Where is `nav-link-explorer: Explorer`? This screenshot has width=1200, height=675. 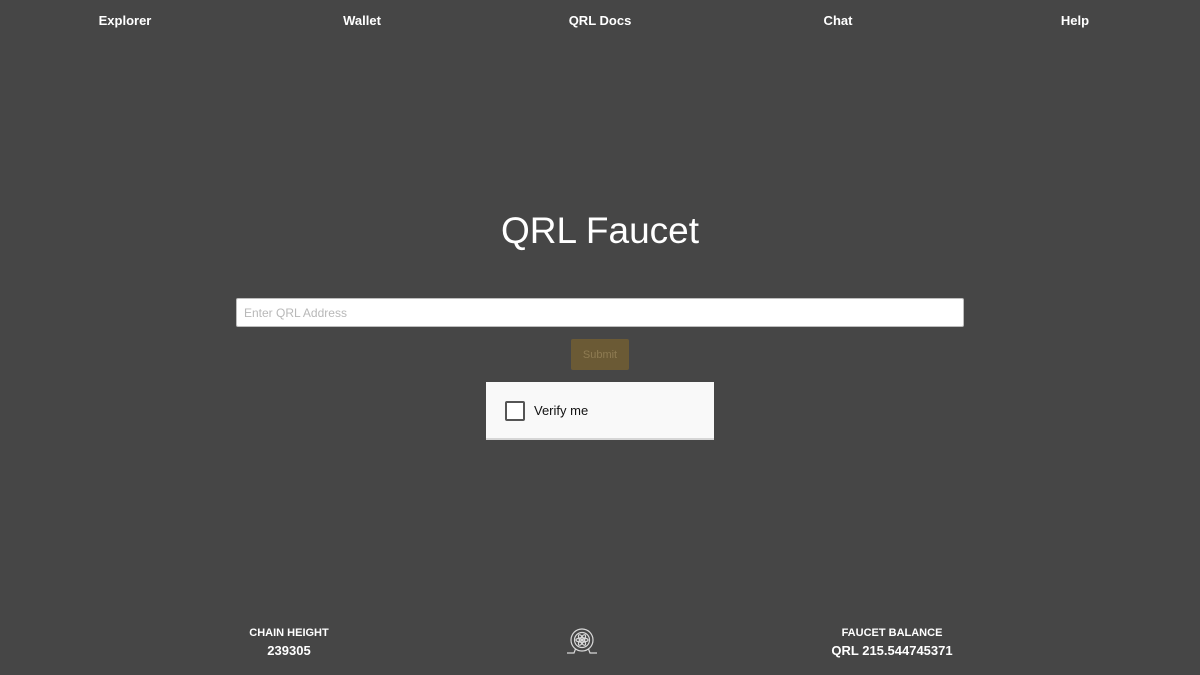
nav-link-explorer: Explorer is located at coordinates (125, 20).